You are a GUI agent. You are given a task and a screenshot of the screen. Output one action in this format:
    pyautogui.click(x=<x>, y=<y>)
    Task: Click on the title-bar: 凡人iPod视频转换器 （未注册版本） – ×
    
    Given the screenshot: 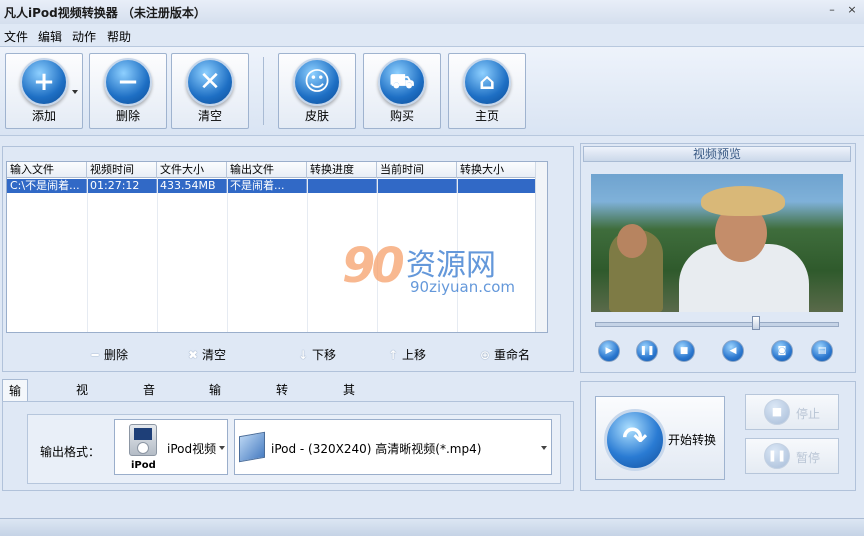 What is the action you would take?
    pyautogui.click(x=432, y=12)
    